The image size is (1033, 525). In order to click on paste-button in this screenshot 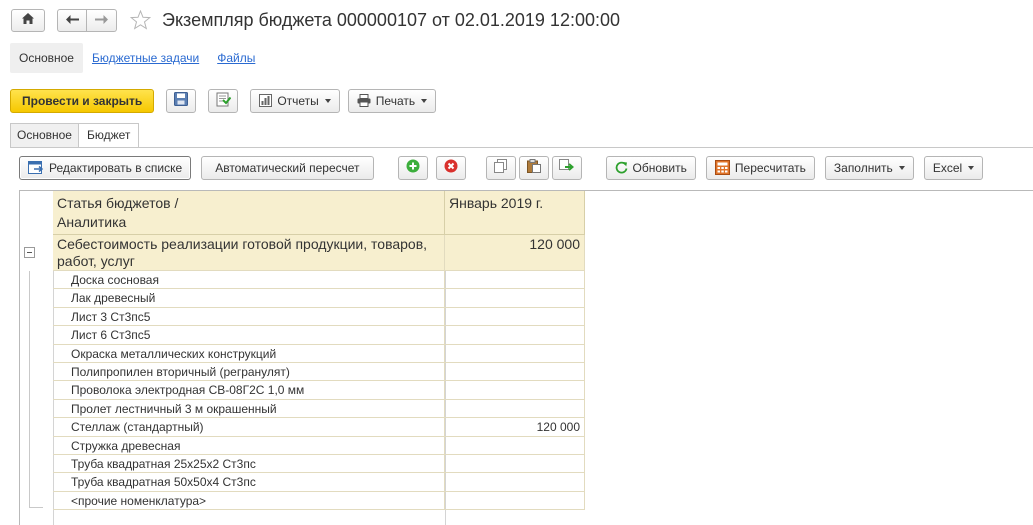, I will do `click(533, 167)`.